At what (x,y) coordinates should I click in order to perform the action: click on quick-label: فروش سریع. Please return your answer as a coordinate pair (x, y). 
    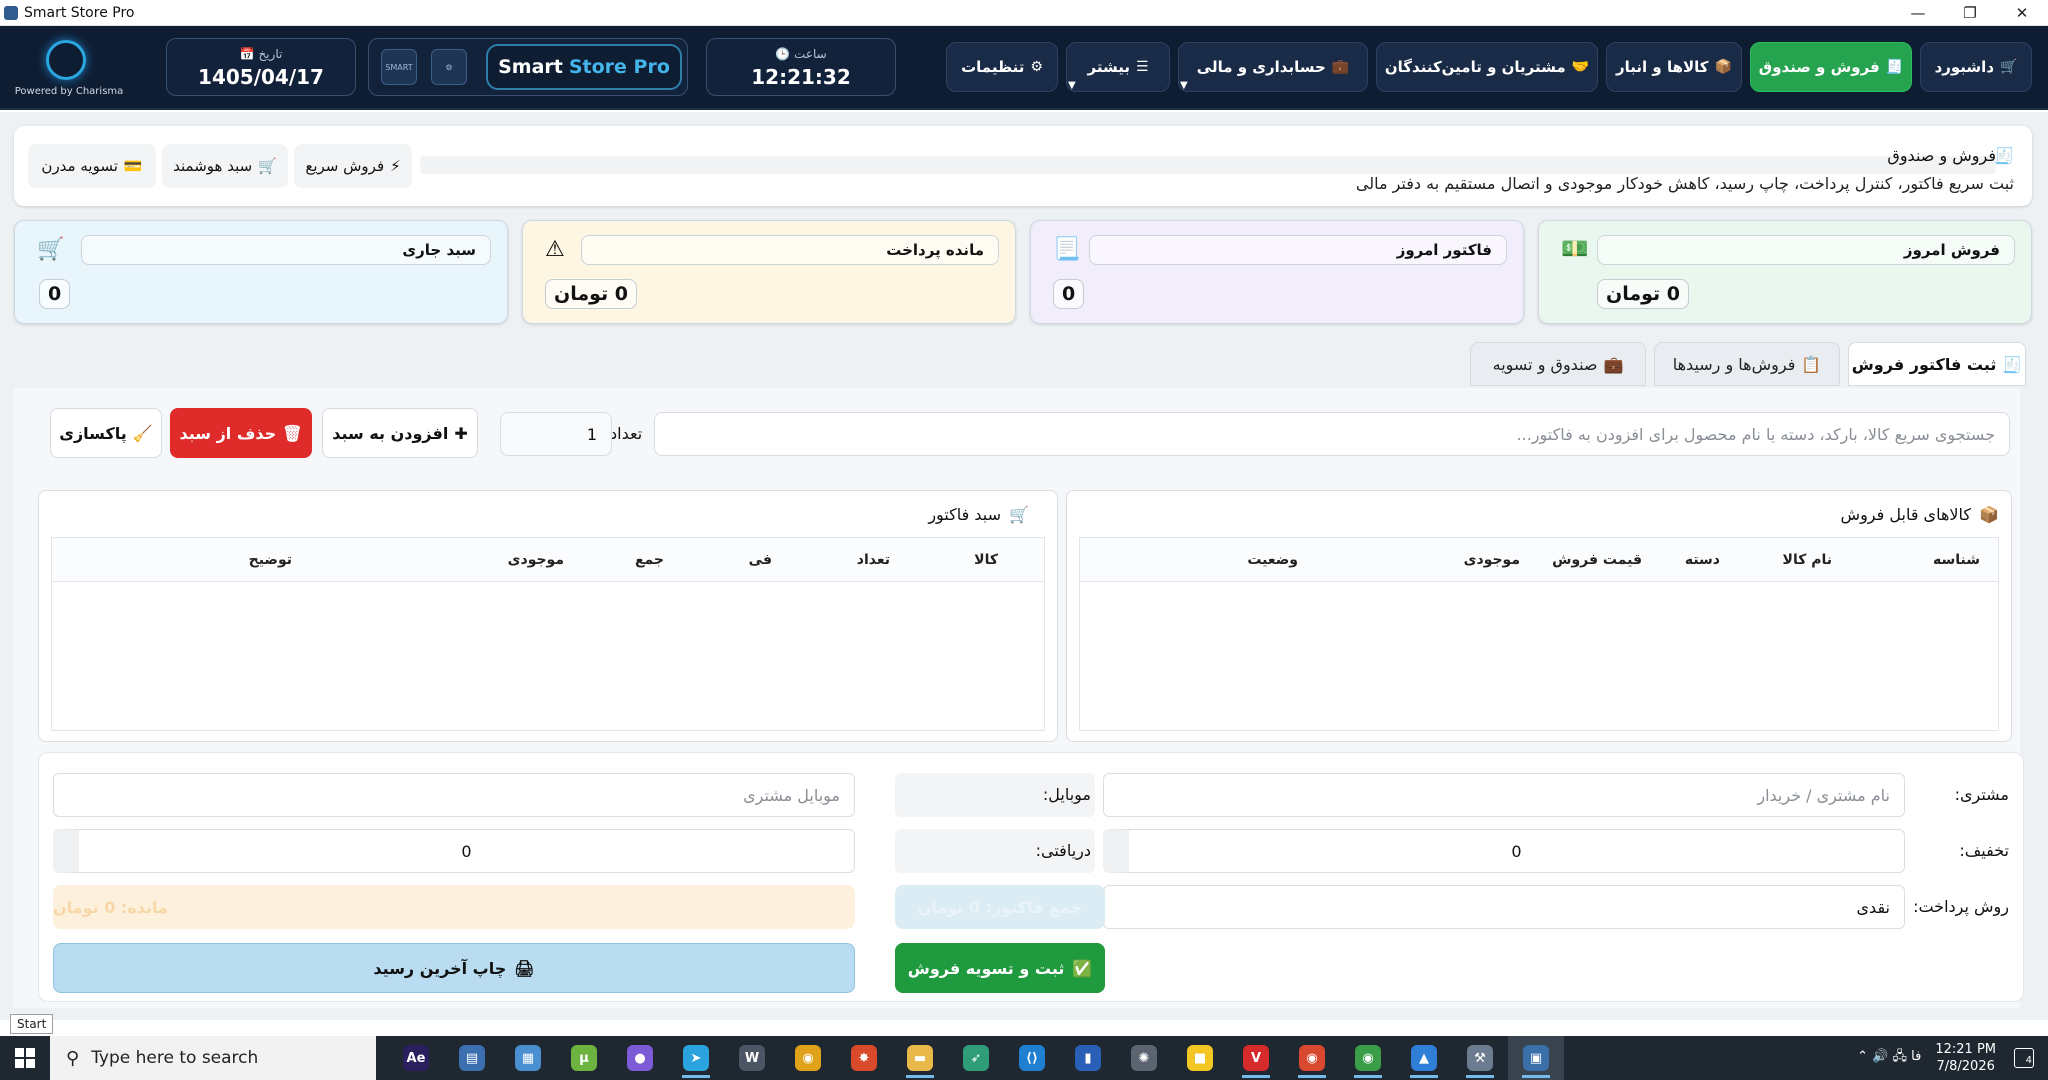
    Looking at the image, I should click on (345, 166).